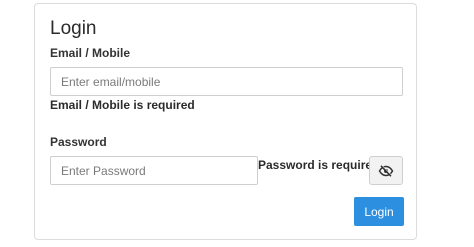  I want to click on email-error-message: Email / Mobile is required, so click(122, 105).